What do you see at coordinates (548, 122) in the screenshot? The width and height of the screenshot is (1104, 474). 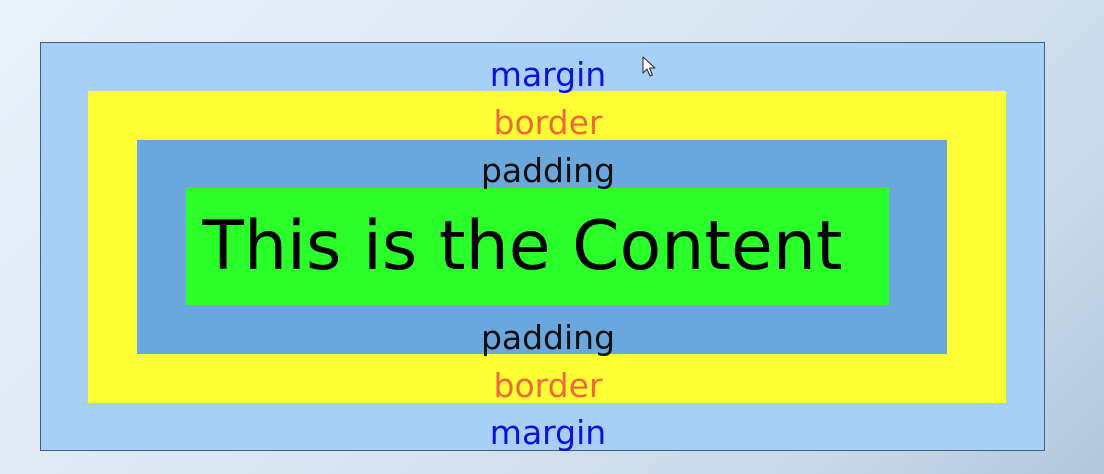 I see `border-label-top: border` at bounding box center [548, 122].